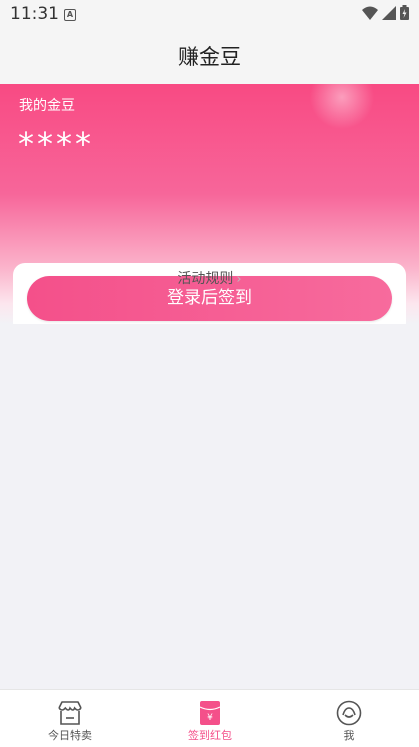 This screenshot has width=419, height=747. I want to click on tab-today-sale: 今日特卖, so click(70, 718).